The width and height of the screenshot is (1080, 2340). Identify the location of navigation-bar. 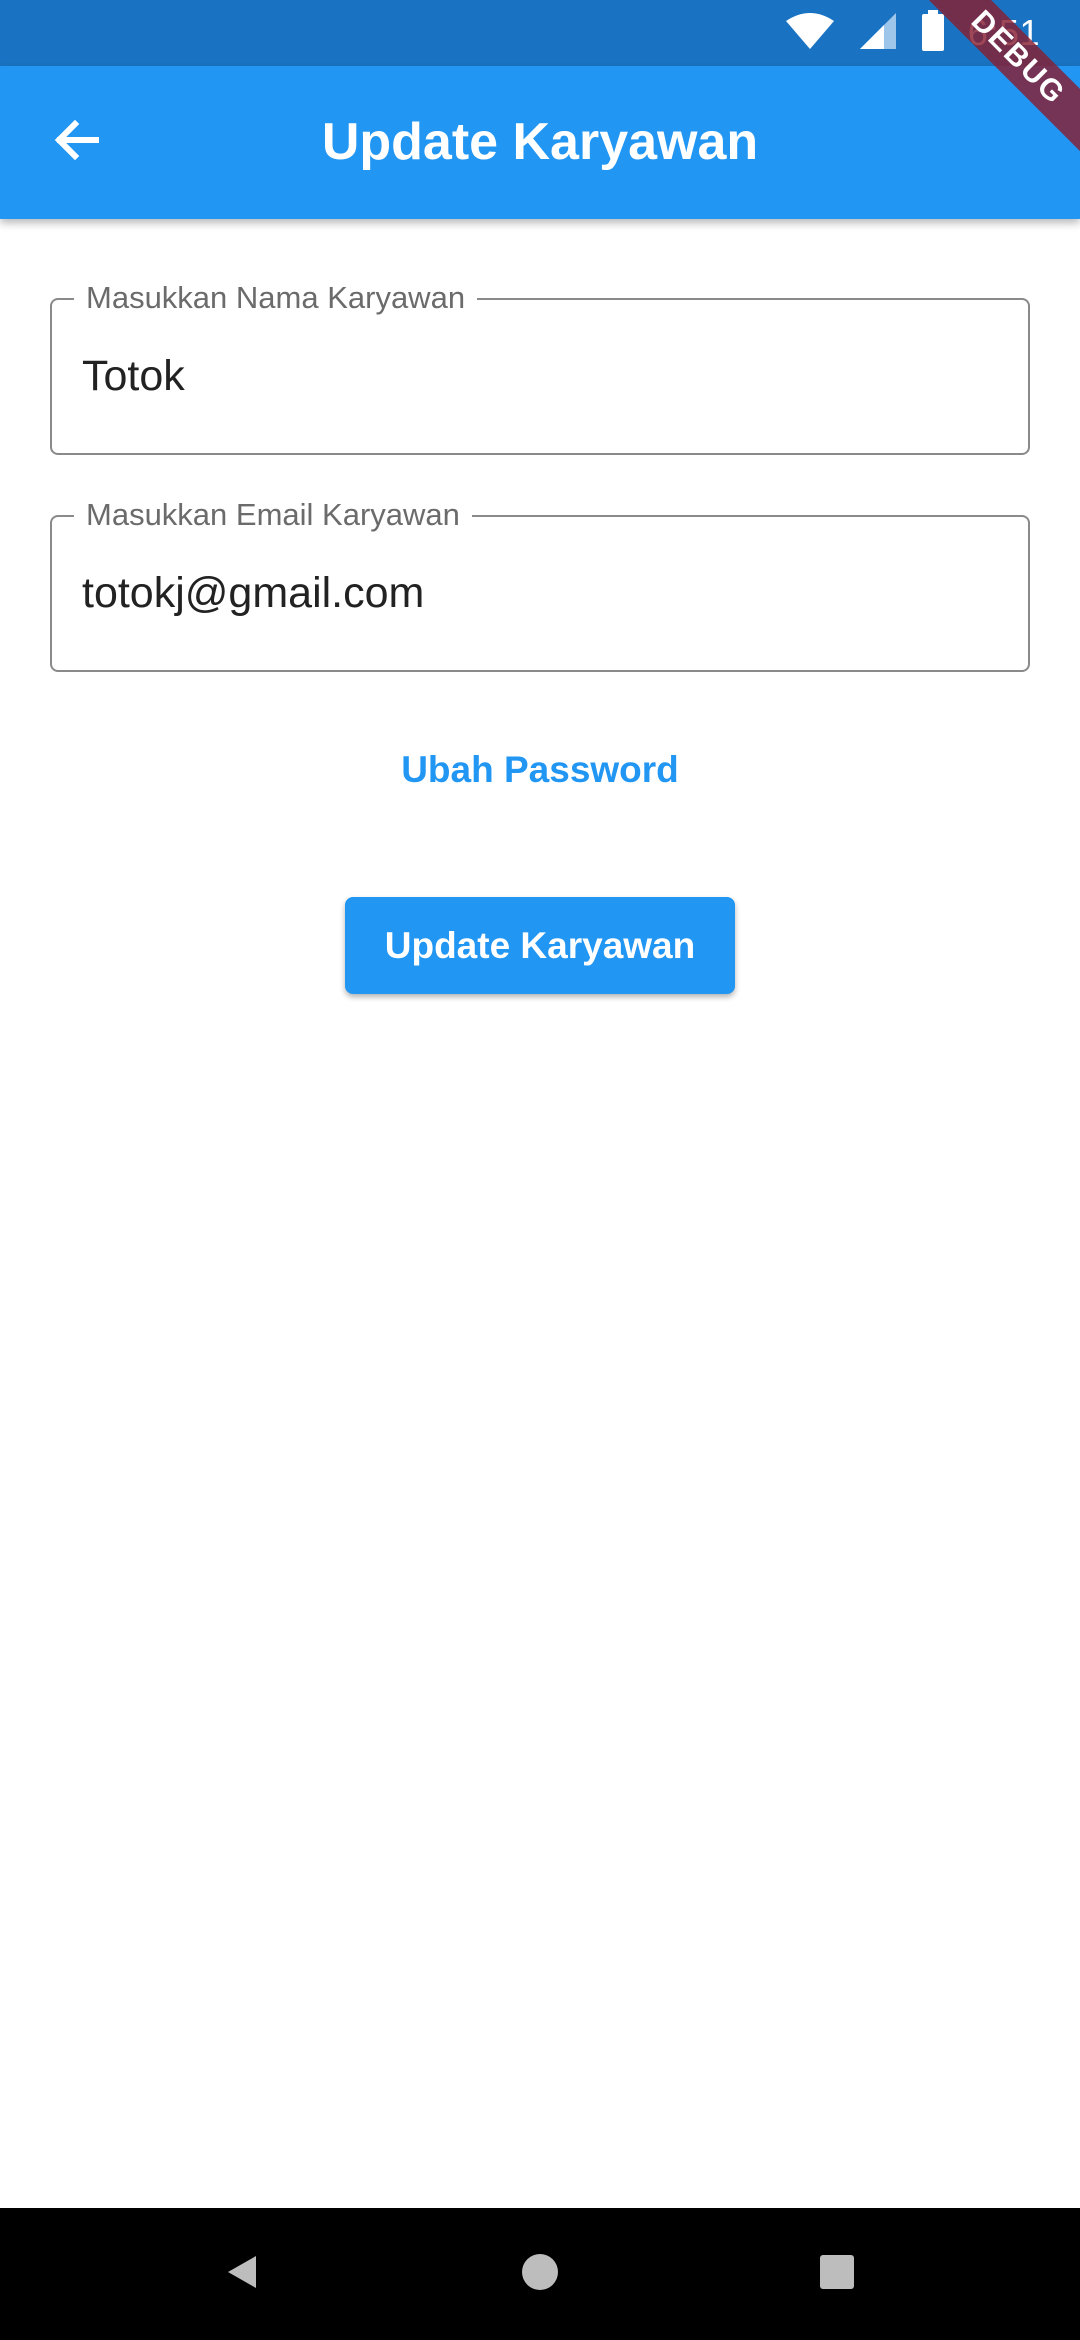
(540, 2274).